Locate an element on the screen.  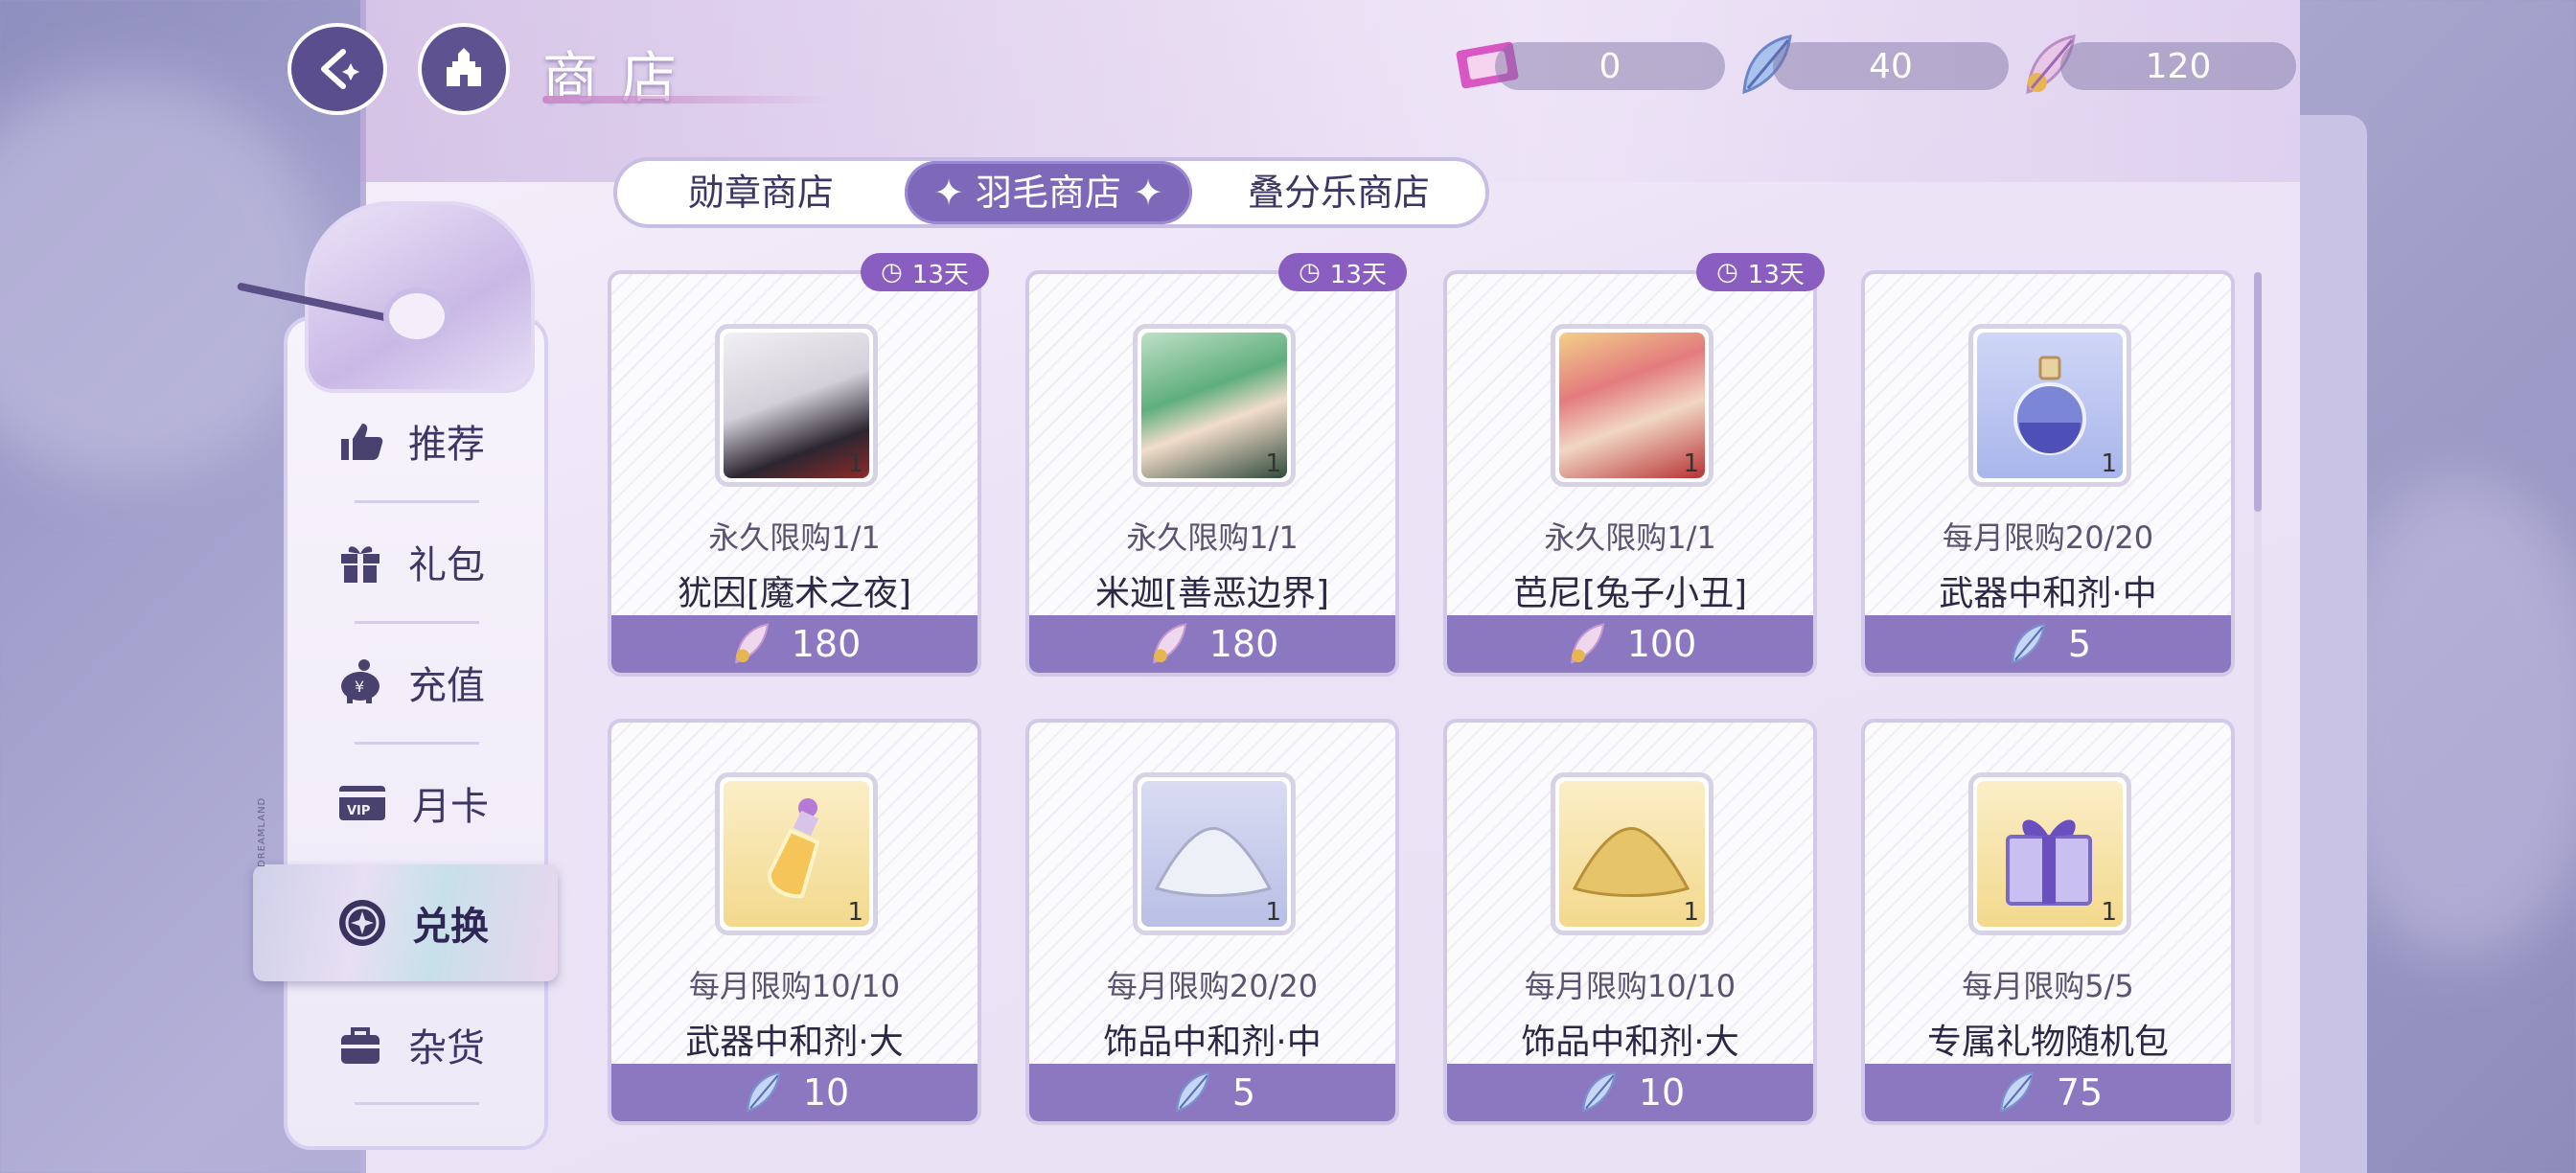
bag-icon is located at coordinates (360, 1045).